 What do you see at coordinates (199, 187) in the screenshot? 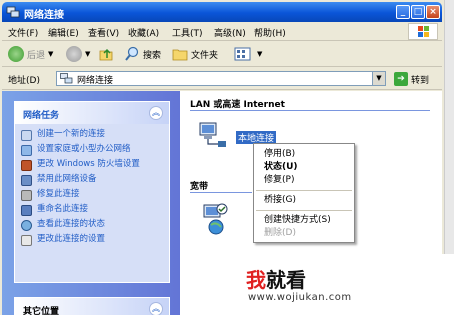
I see `group-broadband-heading: 宽带` at bounding box center [199, 187].